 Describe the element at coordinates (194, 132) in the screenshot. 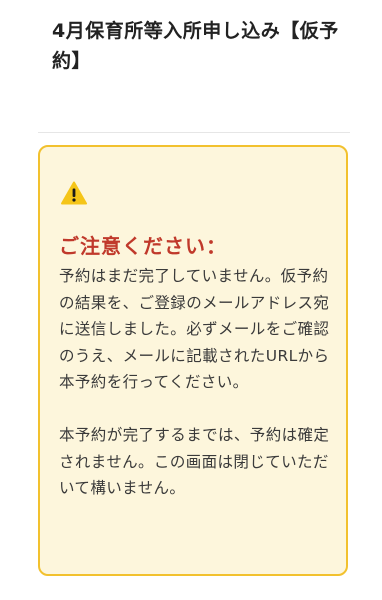

I see `divider` at that location.